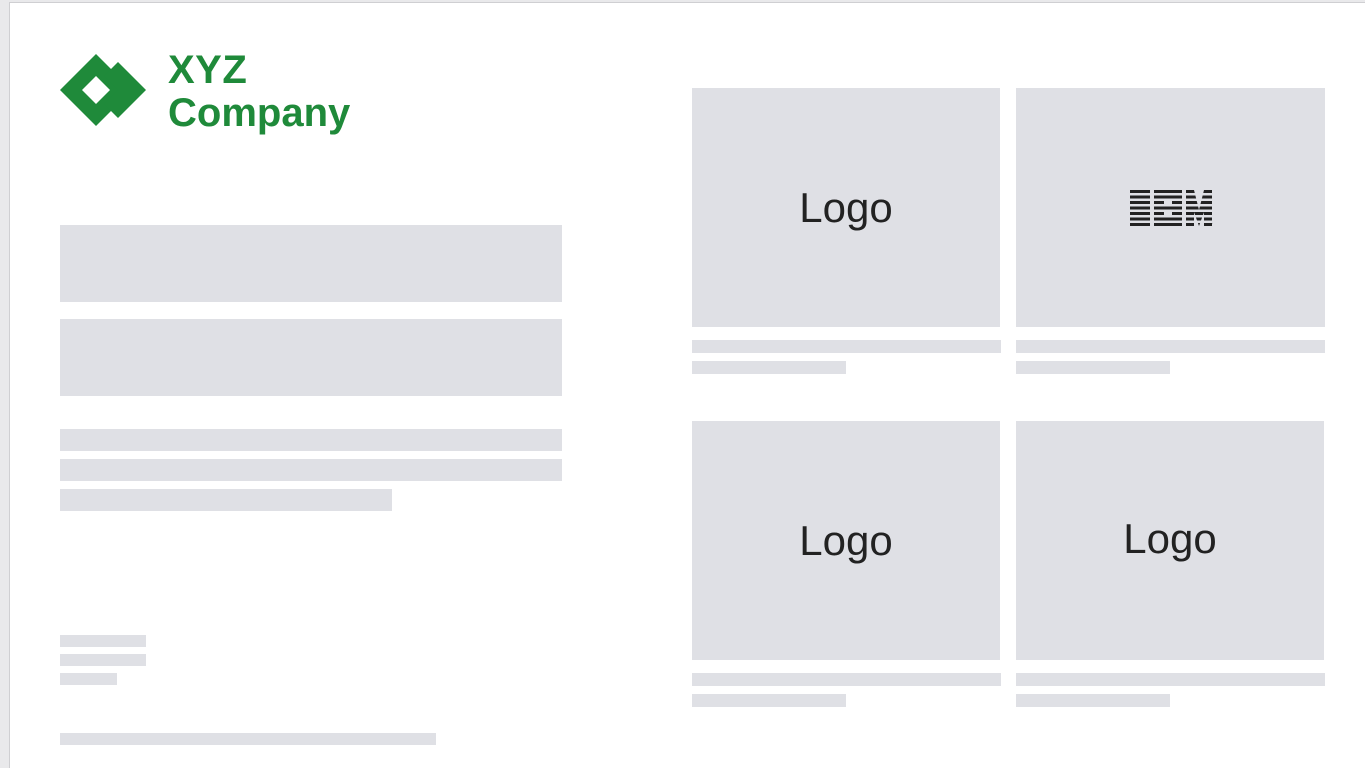 The image size is (1365, 768). I want to click on brand-name-line1: XYZ, so click(208, 70).